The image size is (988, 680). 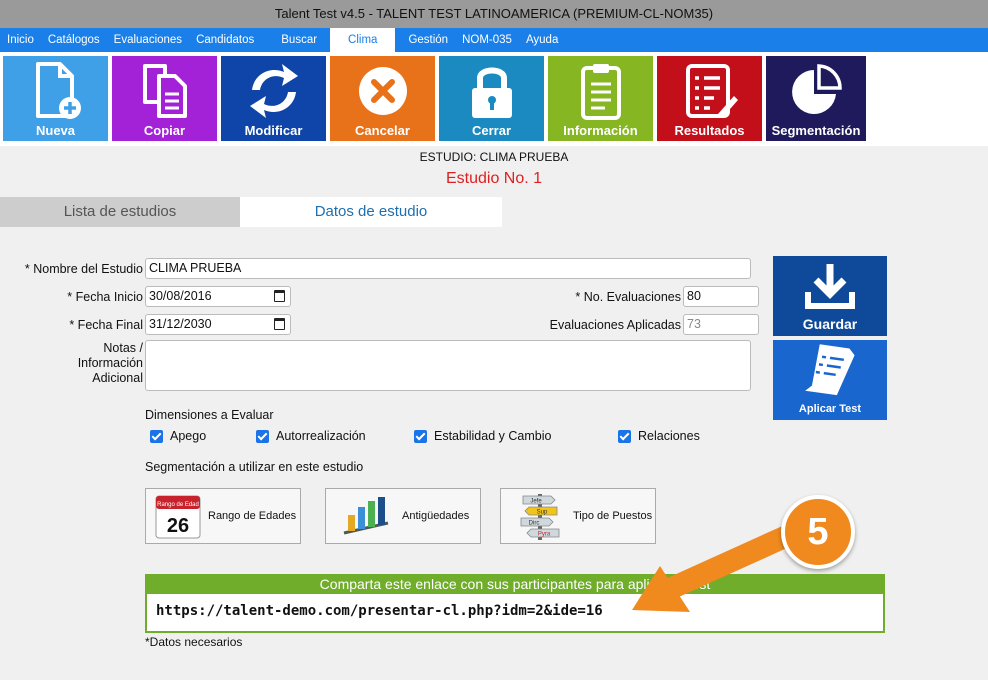 I want to click on menu-nom035: NOM-035, so click(x=487, y=40).